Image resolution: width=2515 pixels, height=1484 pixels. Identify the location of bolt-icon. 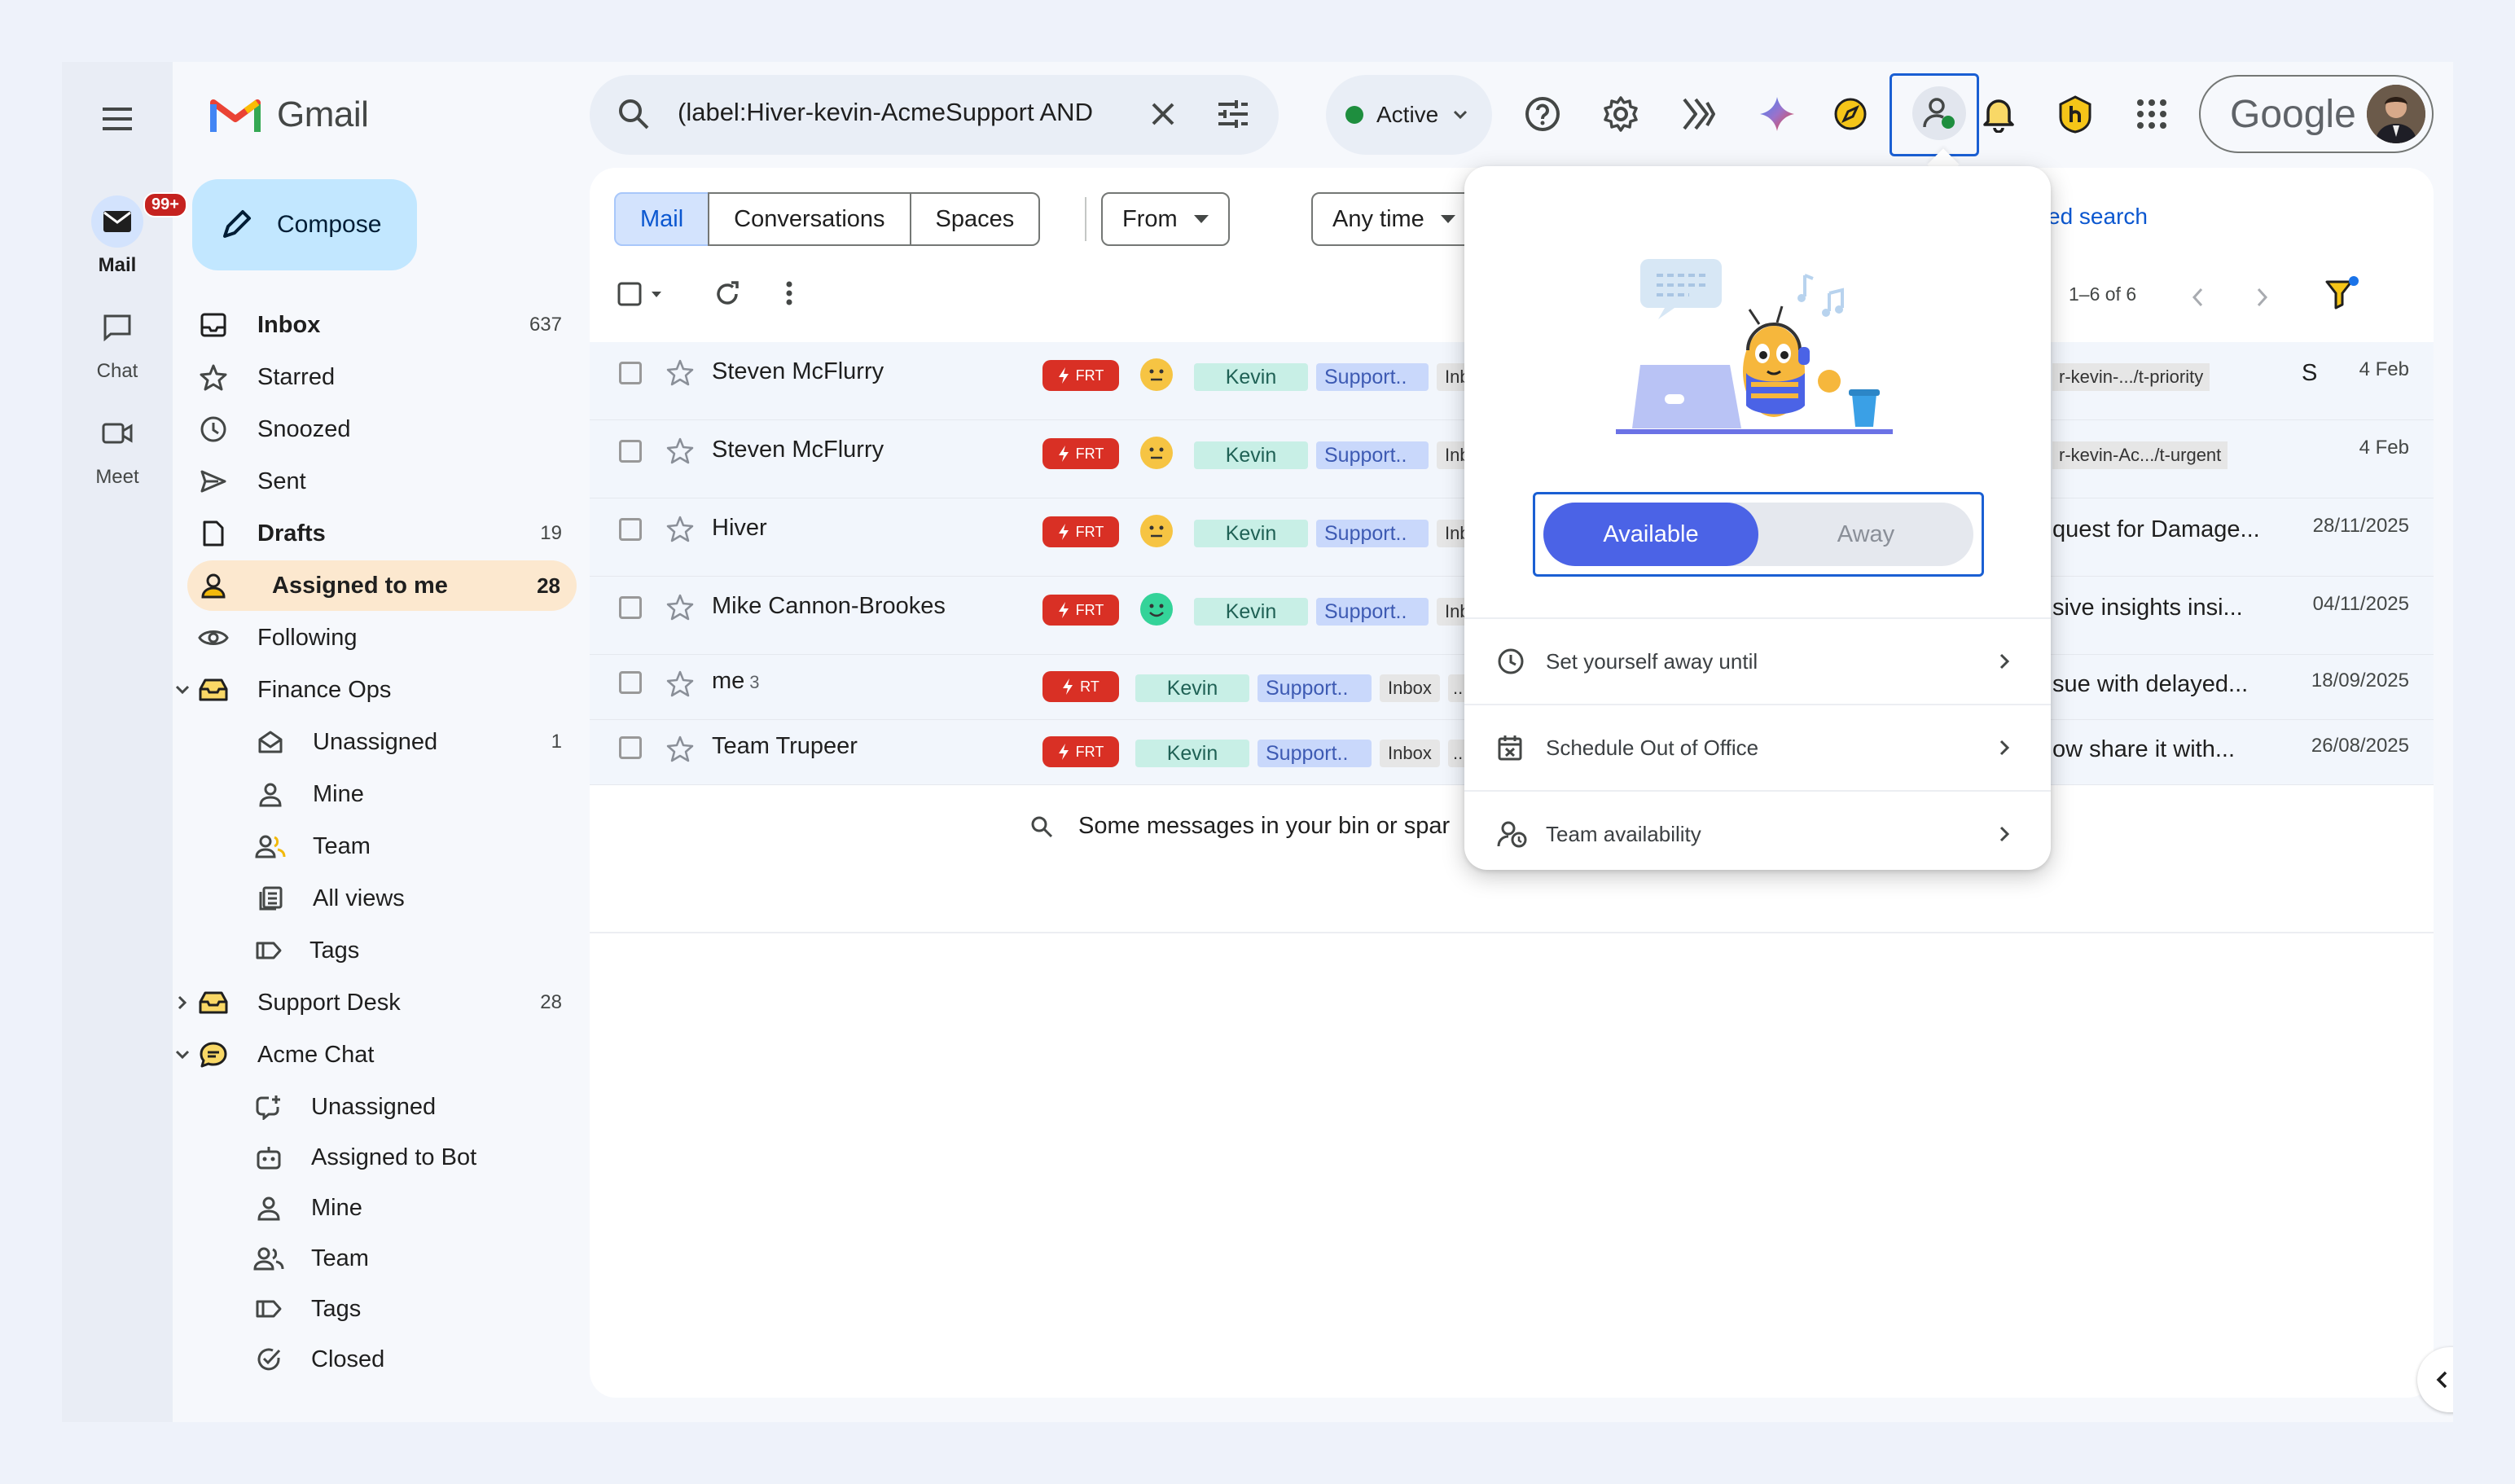
(1064, 375).